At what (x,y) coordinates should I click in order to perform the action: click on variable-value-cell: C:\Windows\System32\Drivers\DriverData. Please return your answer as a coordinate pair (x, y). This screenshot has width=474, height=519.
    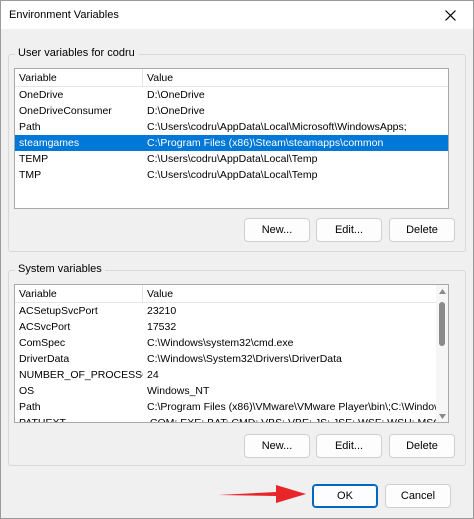
    Looking at the image, I should click on (244, 359).